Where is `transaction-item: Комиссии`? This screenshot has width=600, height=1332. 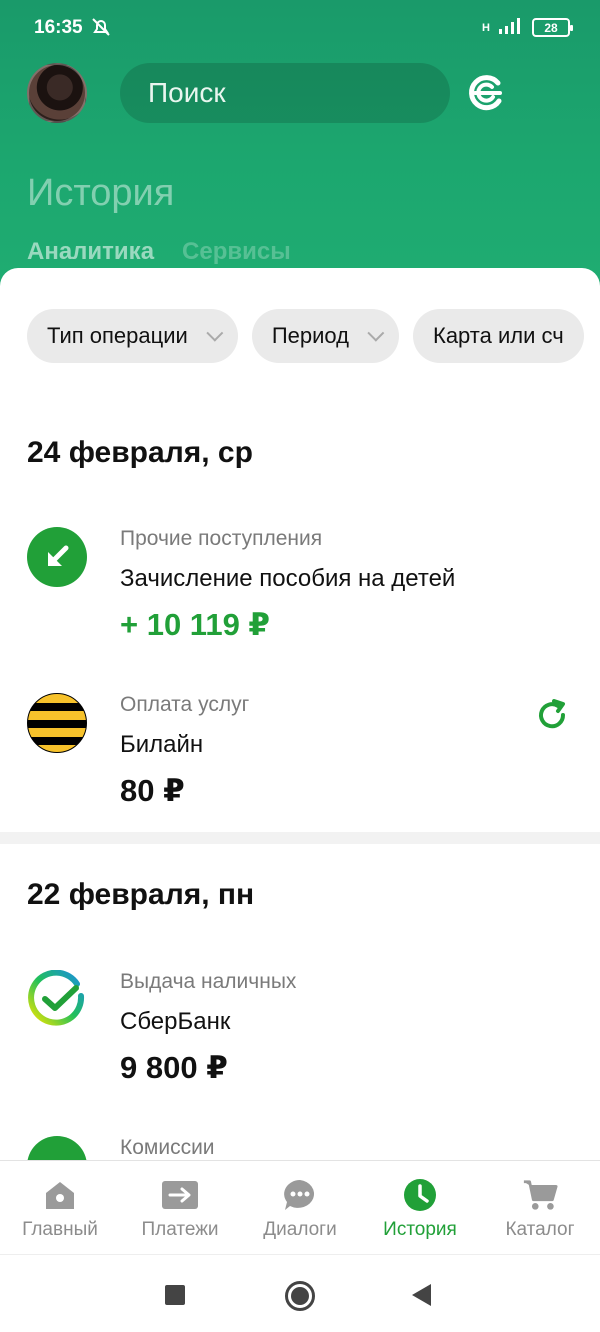
transaction-item: Комиссии is located at coordinates (300, 1148).